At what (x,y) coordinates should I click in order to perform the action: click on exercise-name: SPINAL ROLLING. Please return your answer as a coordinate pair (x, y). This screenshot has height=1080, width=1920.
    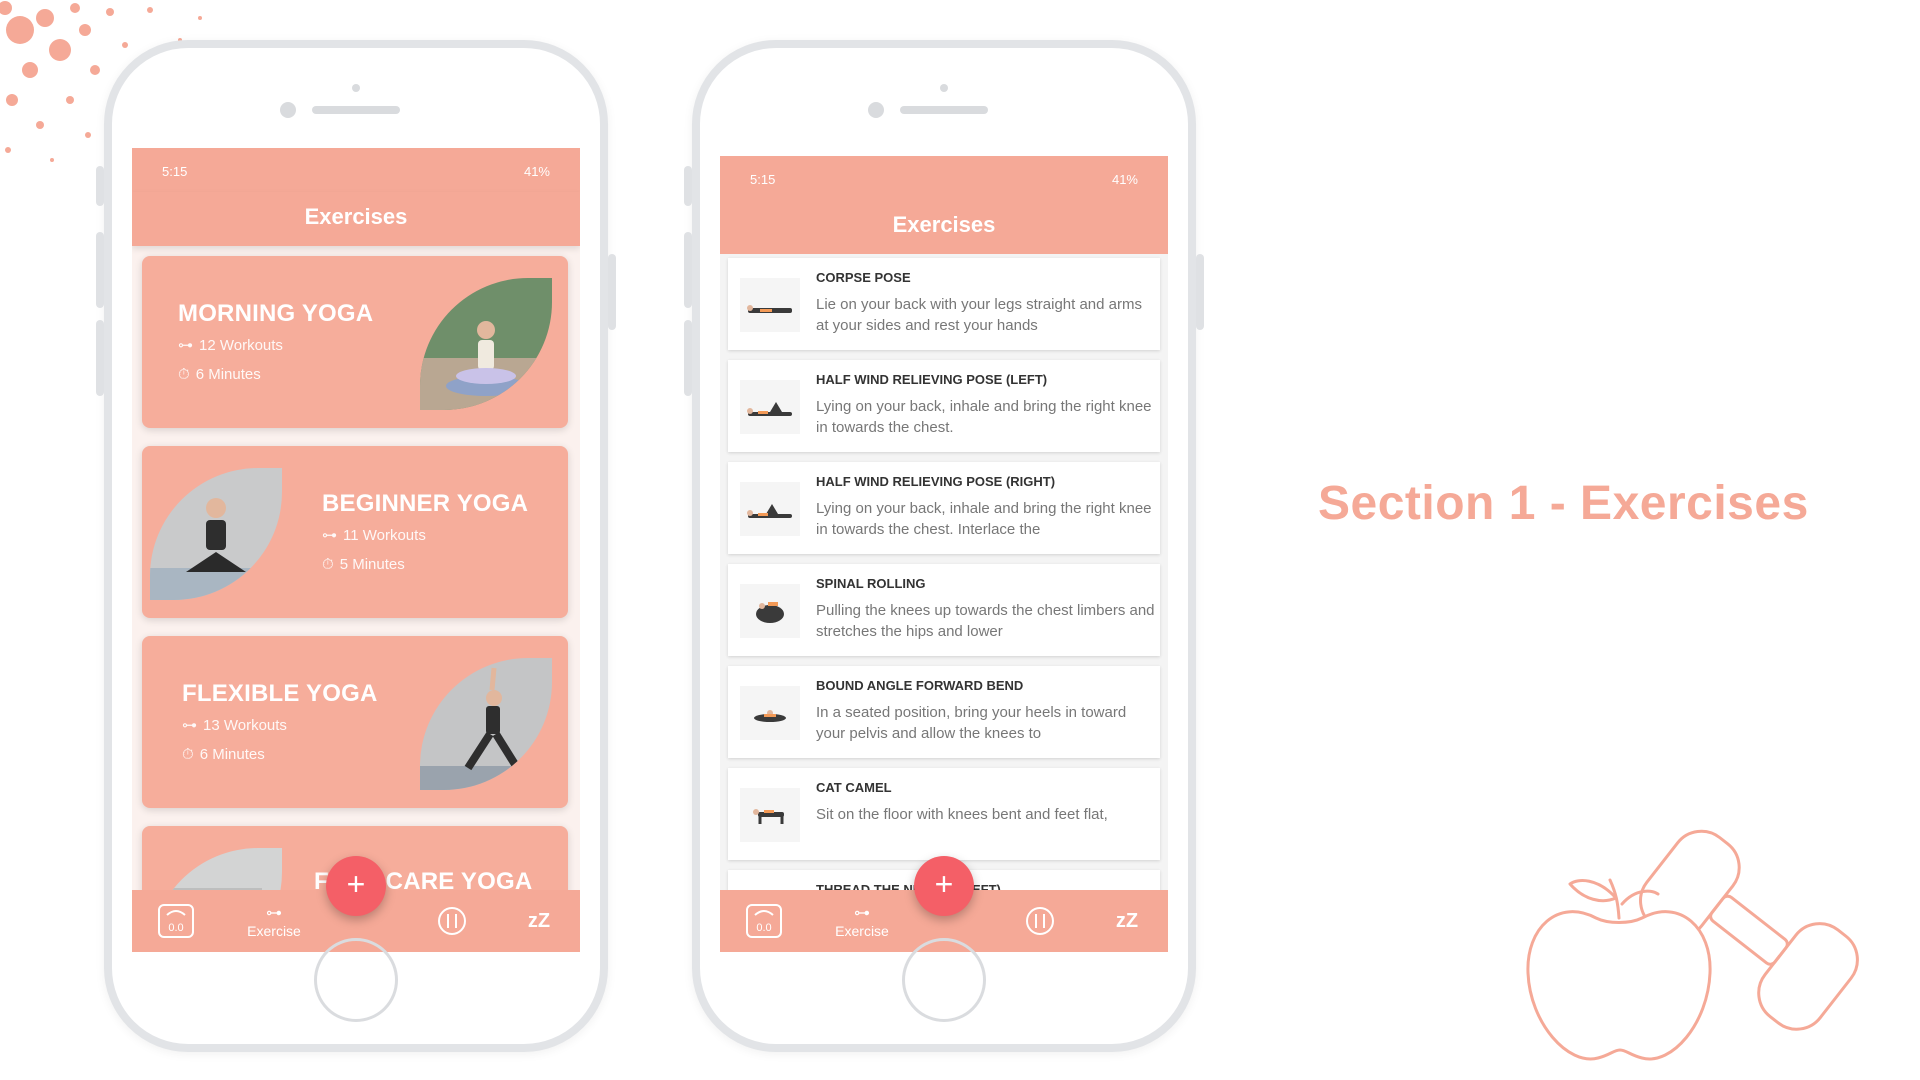
    Looking at the image, I should click on (871, 583).